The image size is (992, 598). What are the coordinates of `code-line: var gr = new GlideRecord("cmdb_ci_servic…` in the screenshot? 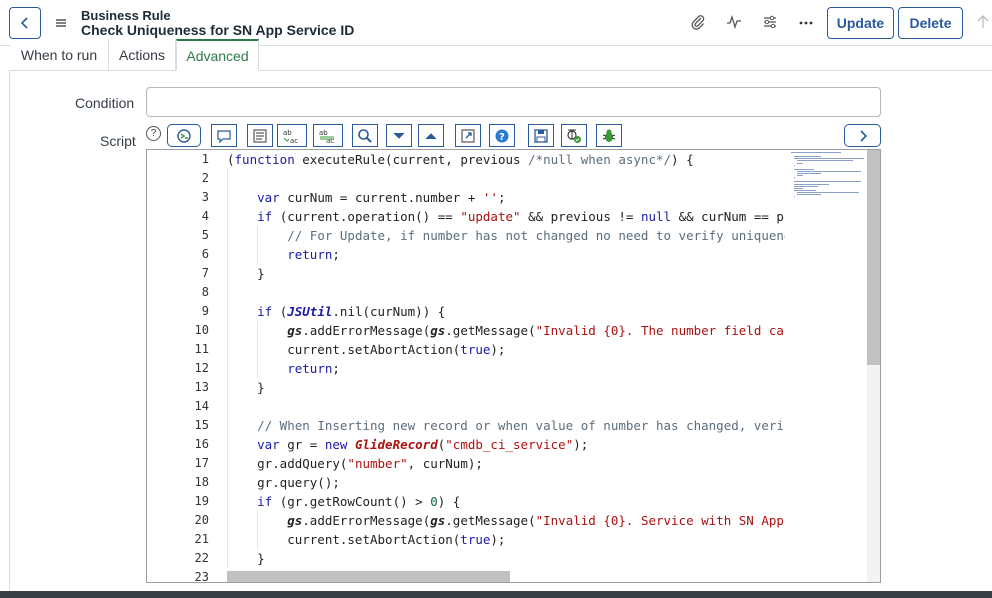 It's located at (506, 444).